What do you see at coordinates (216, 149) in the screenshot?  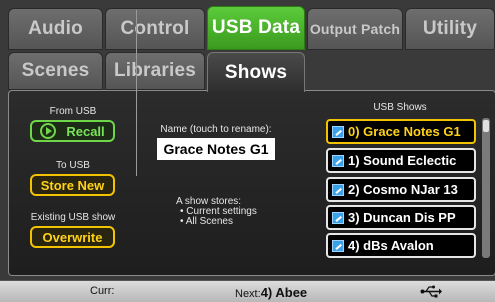 I see `show-name-field: Grace Notes G1` at bounding box center [216, 149].